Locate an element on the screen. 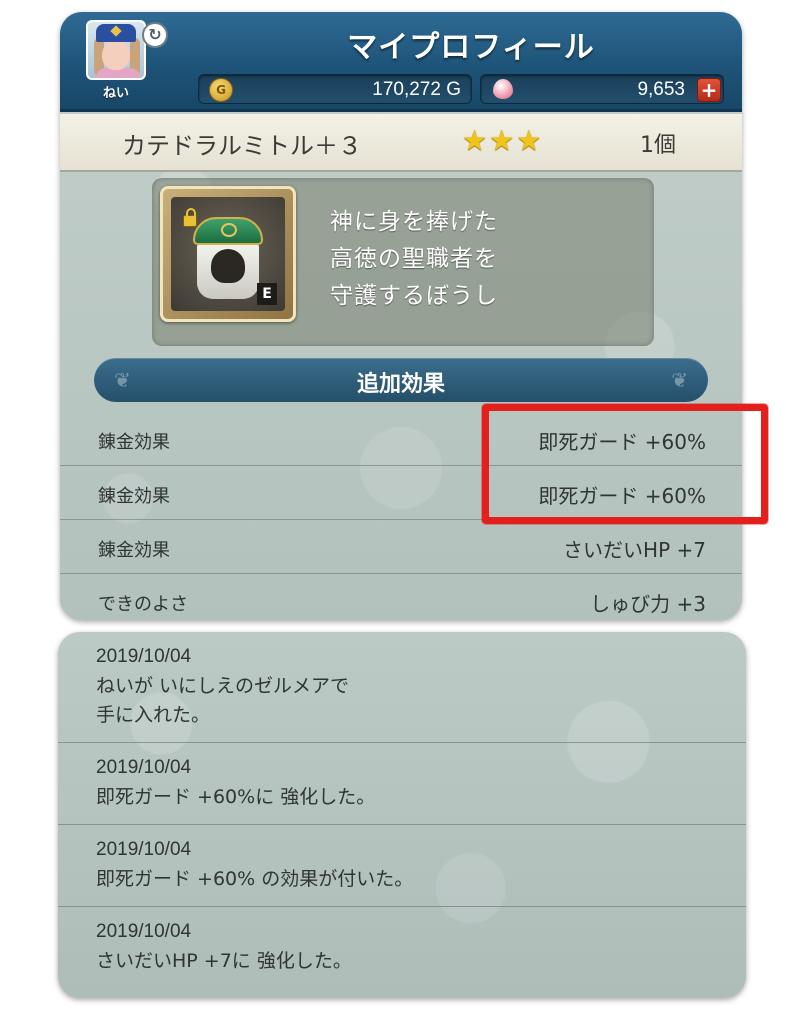  effect-value: さいだいHP +7 is located at coordinates (634, 550).